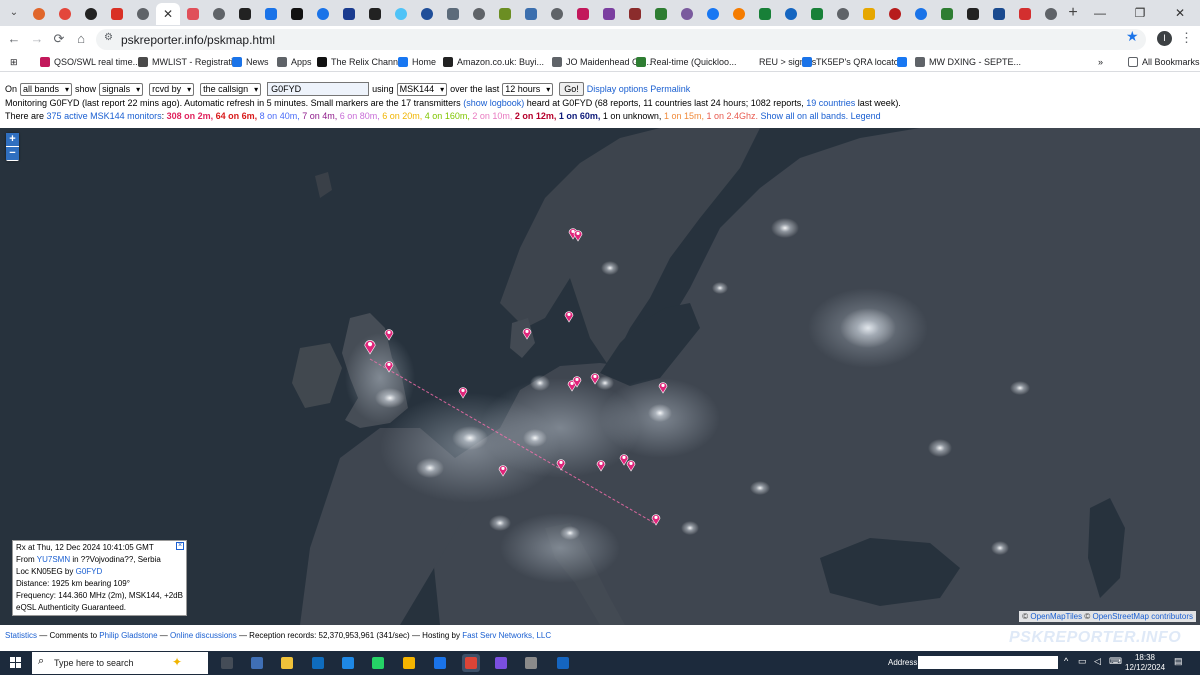 This screenshot has height=675, width=1200. What do you see at coordinates (528, 89) in the screenshot?
I see `period-select: 12 hours` at bounding box center [528, 89].